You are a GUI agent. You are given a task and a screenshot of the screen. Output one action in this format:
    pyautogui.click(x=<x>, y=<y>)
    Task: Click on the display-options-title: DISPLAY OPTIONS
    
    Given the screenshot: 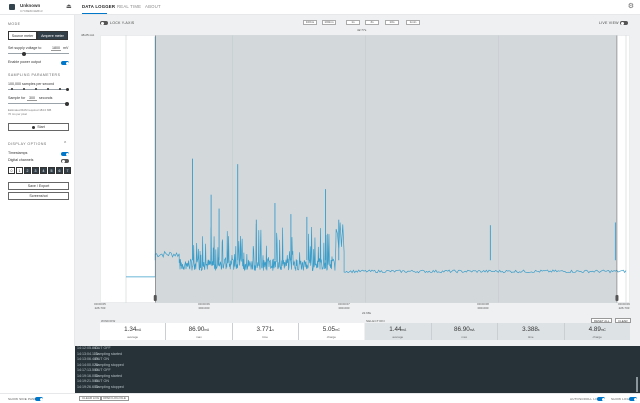 What is the action you would take?
    pyautogui.click(x=27, y=144)
    